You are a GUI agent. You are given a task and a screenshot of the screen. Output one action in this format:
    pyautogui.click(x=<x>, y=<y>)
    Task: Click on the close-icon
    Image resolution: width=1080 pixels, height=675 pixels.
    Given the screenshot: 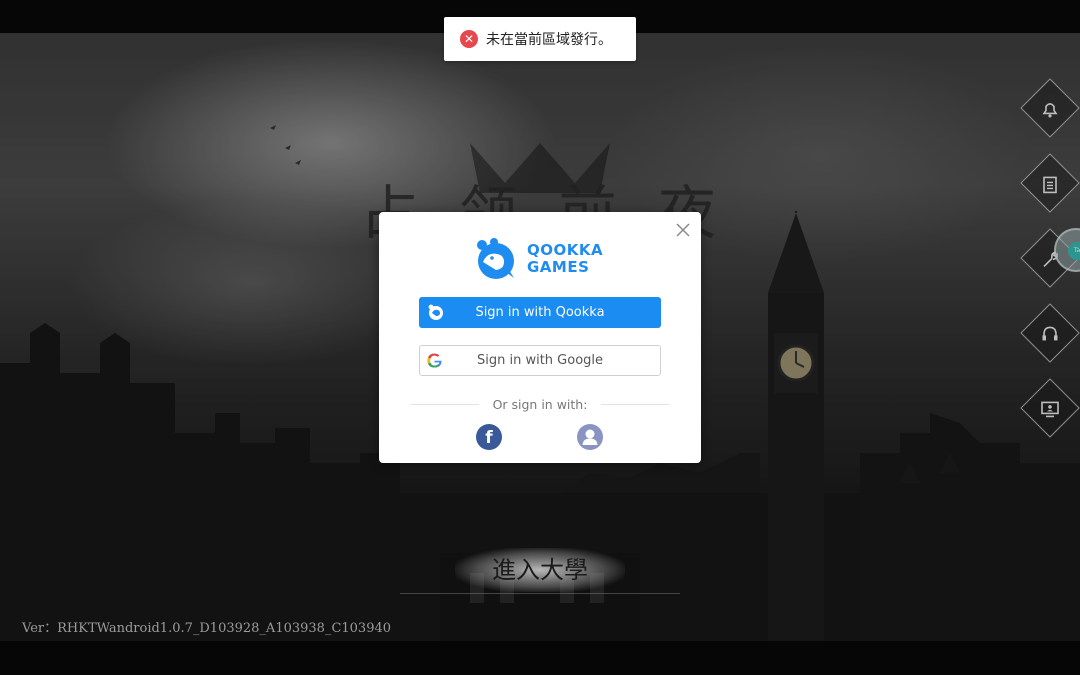 What is the action you would take?
    pyautogui.click(x=683, y=230)
    